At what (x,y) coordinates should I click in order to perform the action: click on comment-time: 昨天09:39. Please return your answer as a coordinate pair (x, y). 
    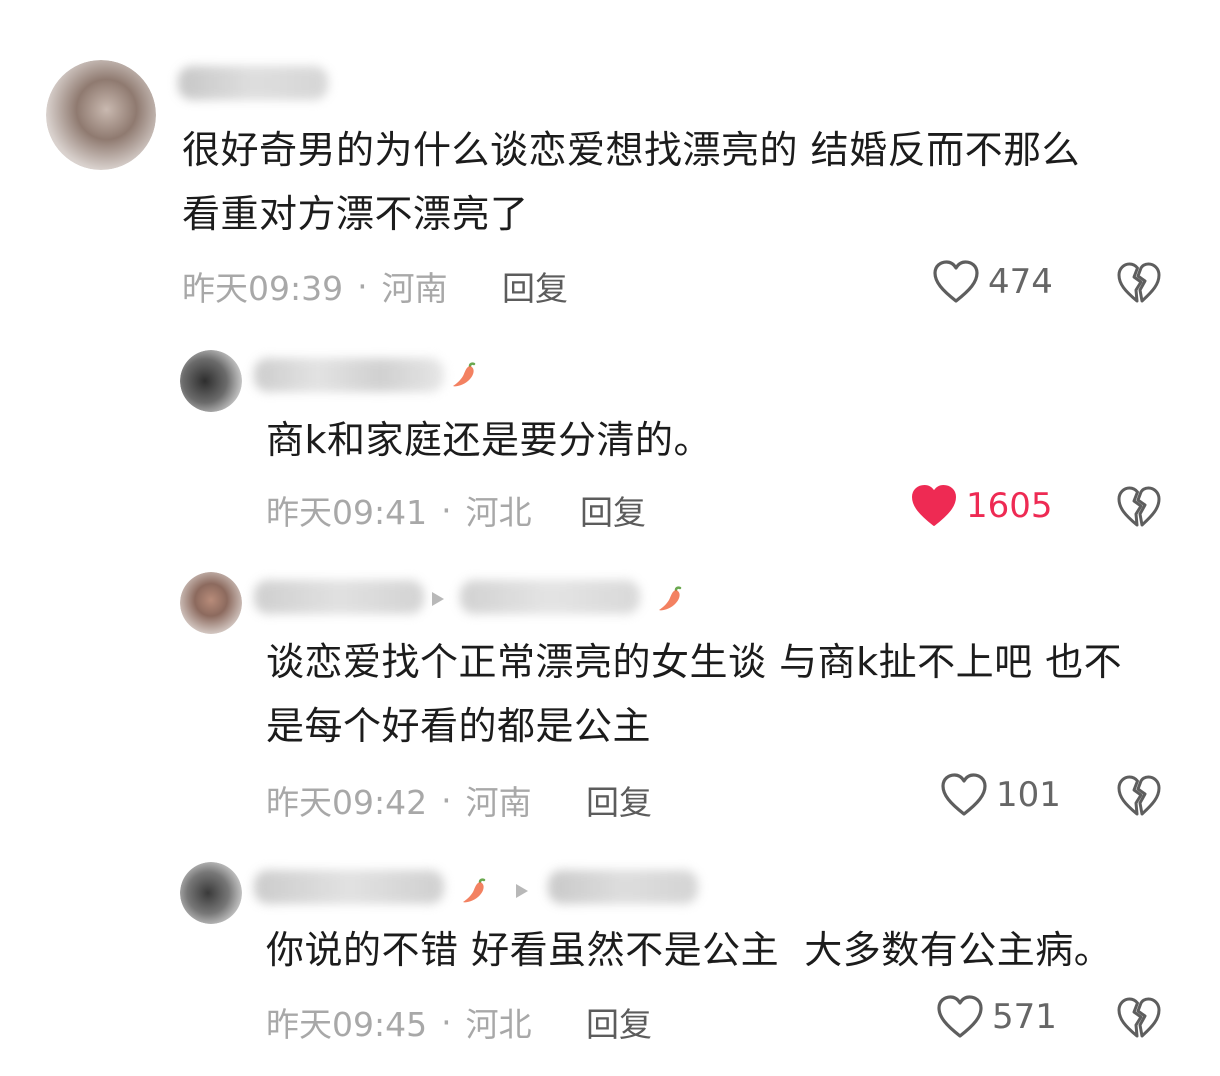
    Looking at the image, I should click on (263, 288).